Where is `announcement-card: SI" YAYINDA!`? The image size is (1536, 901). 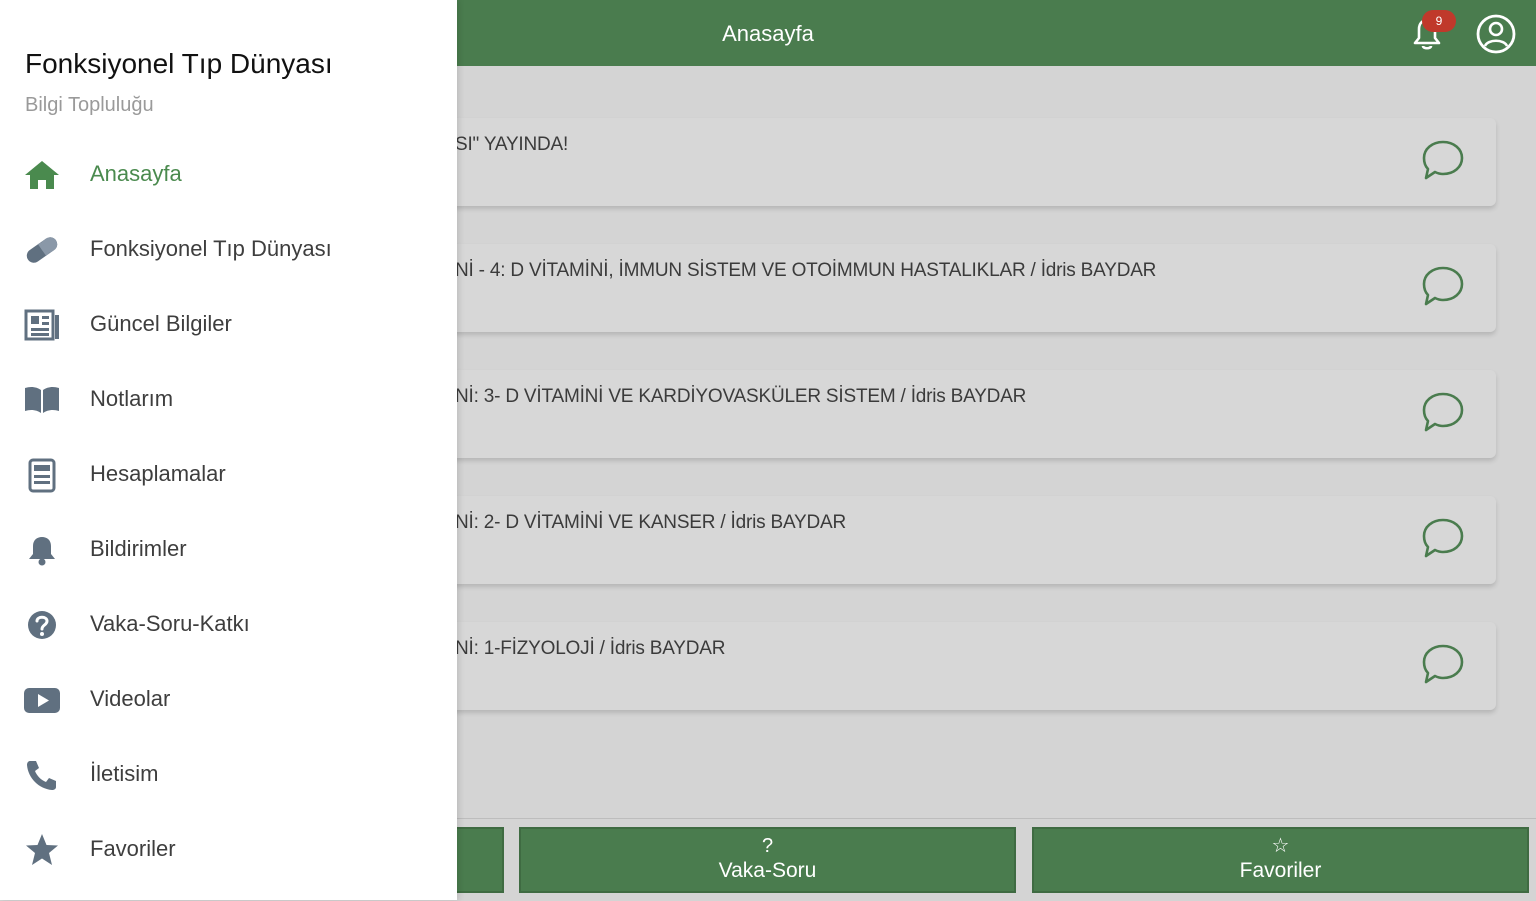
announcement-card: SI" YAYINDA! is located at coordinates (938, 162).